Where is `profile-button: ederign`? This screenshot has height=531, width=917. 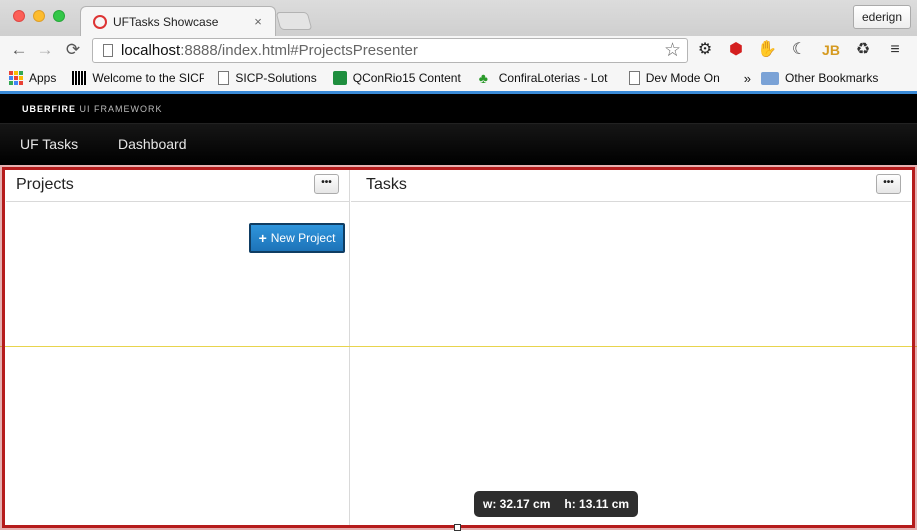 profile-button: ederign is located at coordinates (881, 17).